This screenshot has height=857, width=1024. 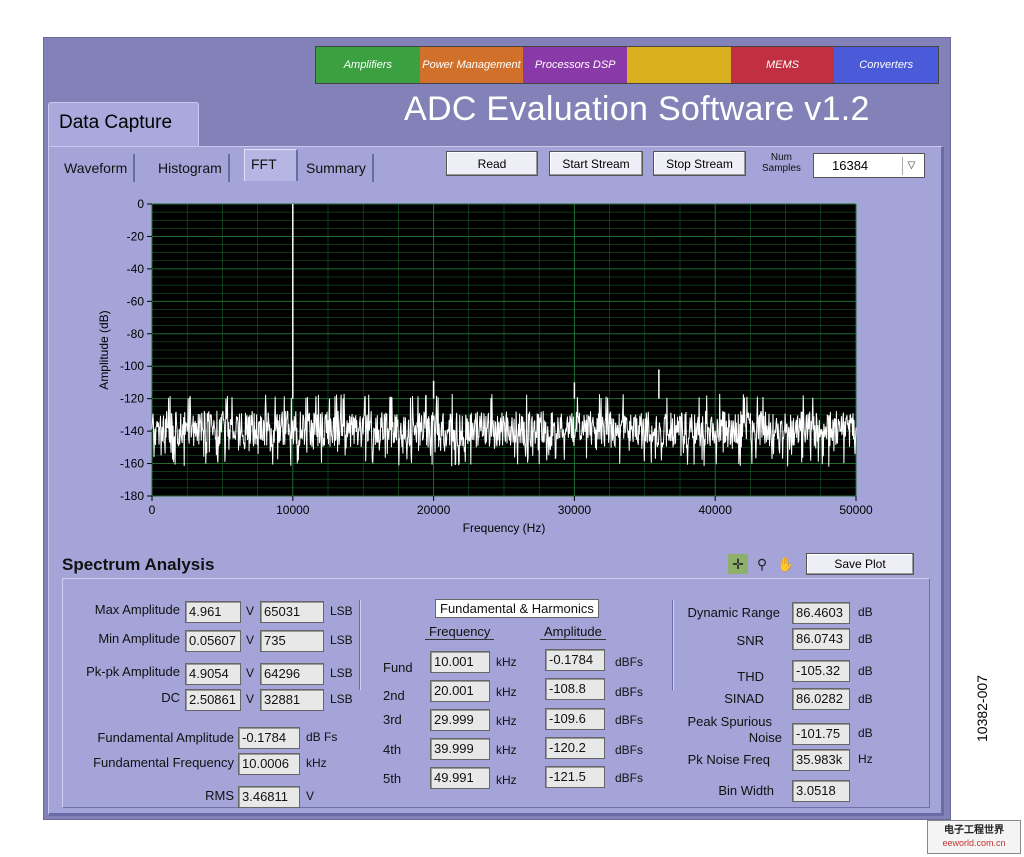 I want to click on fundamental-amplitude-label: Fundamental Amplitude, so click(x=165, y=737).